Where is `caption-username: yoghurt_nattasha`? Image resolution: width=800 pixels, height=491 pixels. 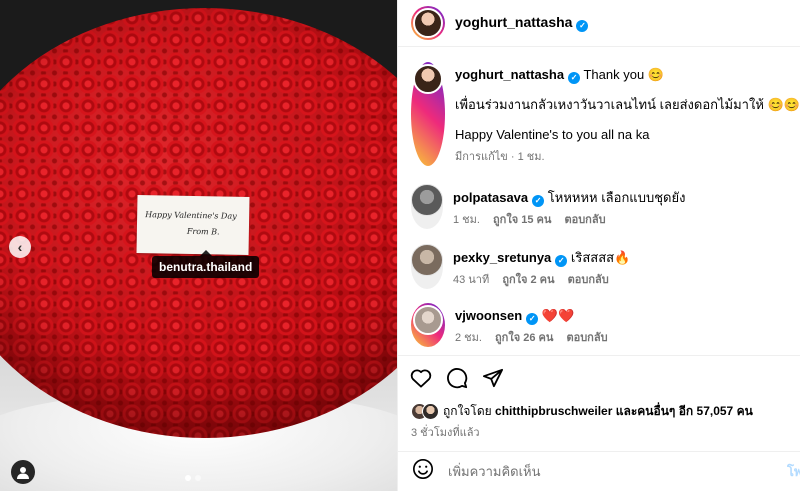 caption-username: yoghurt_nattasha is located at coordinates (509, 74).